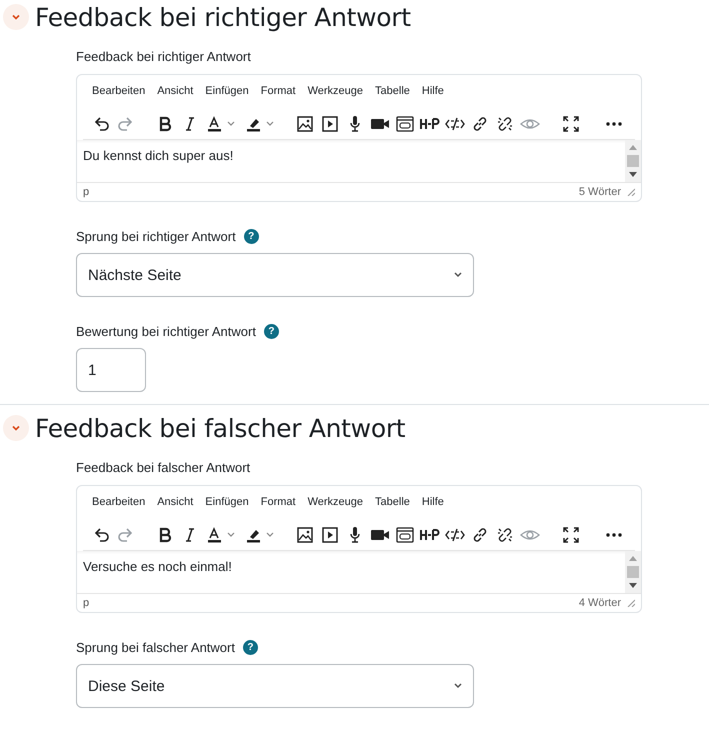 This screenshot has width=709, height=733. I want to click on field-label: Bewertung bei richtiger Antwort, so click(166, 331).